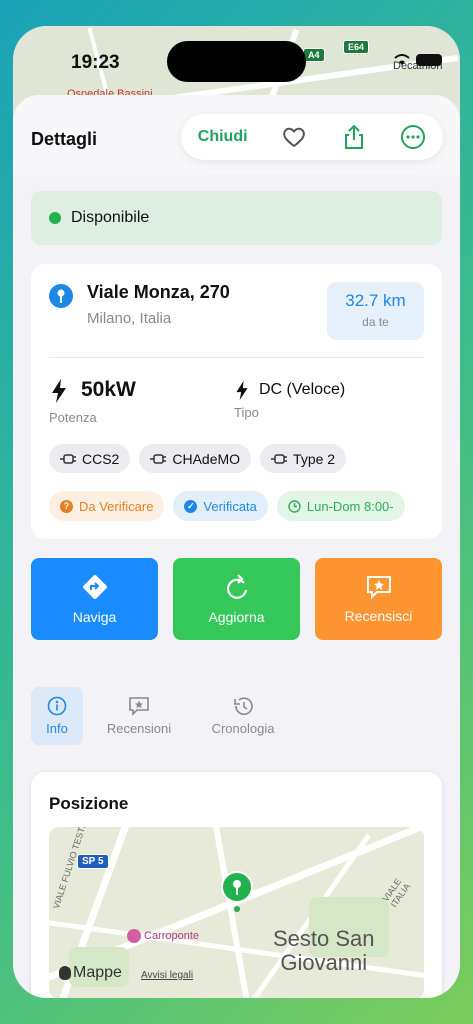 The image size is (473, 1024). I want to click on navigate-button: Naviga, so click(94, 599).